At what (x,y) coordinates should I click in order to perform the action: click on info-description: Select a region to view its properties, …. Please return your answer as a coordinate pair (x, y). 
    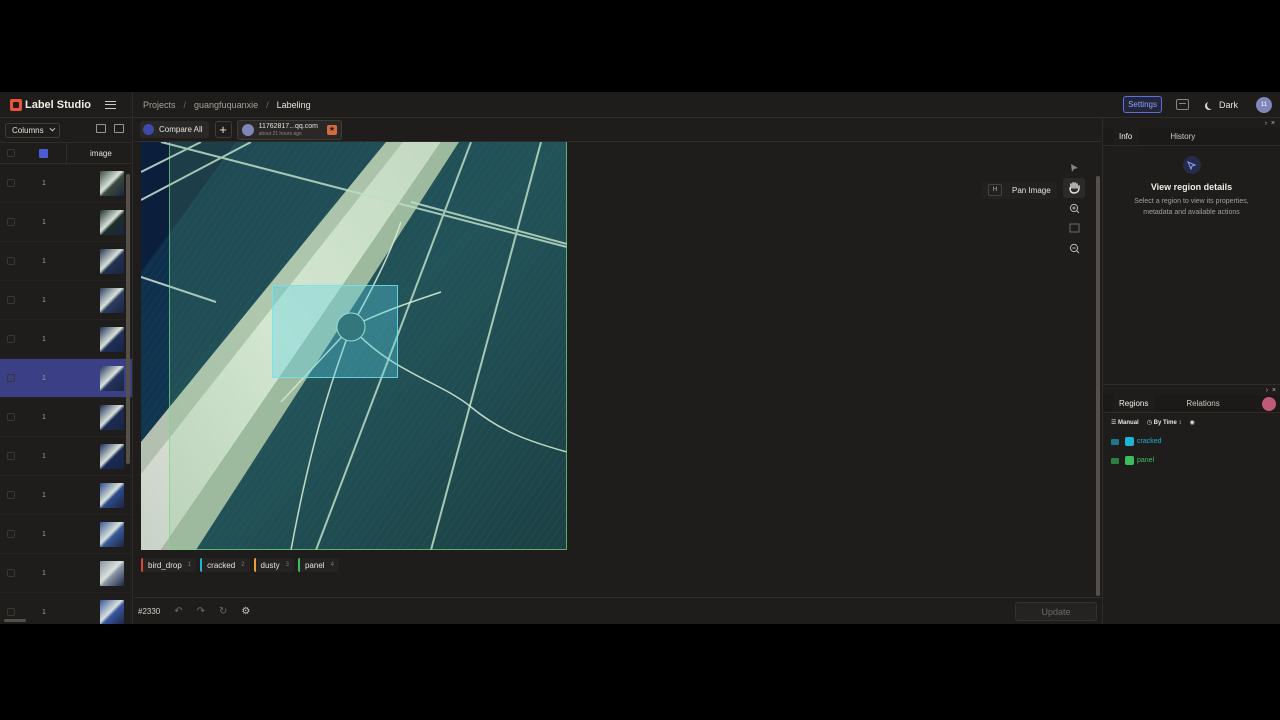
    Looking at the image, I should click on (1191, 207).